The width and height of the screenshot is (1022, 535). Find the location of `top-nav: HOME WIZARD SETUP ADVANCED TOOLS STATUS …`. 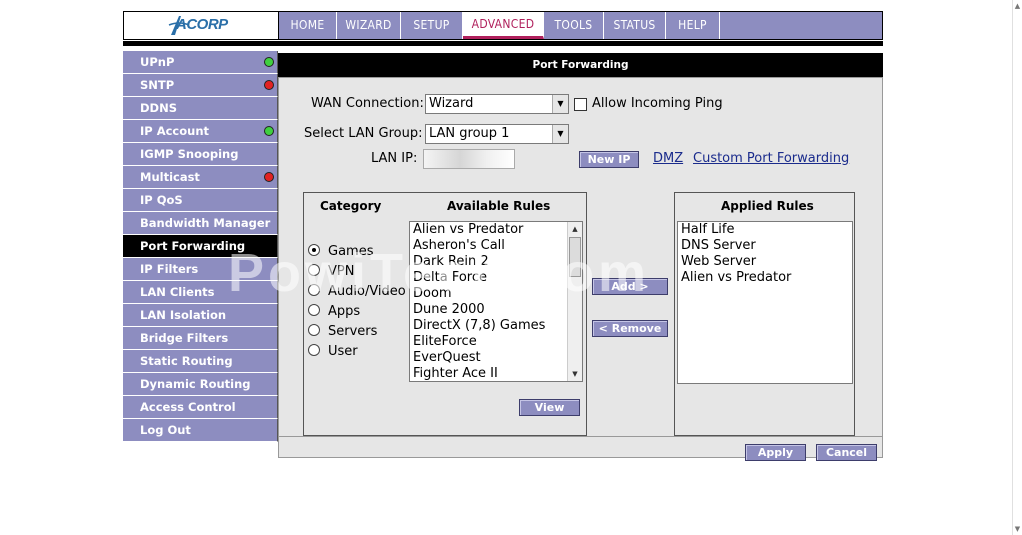

top-nav: HOME WIZARD SETUP ADVANCED TOOLS STATUS … is located at coordinates (580, 25).